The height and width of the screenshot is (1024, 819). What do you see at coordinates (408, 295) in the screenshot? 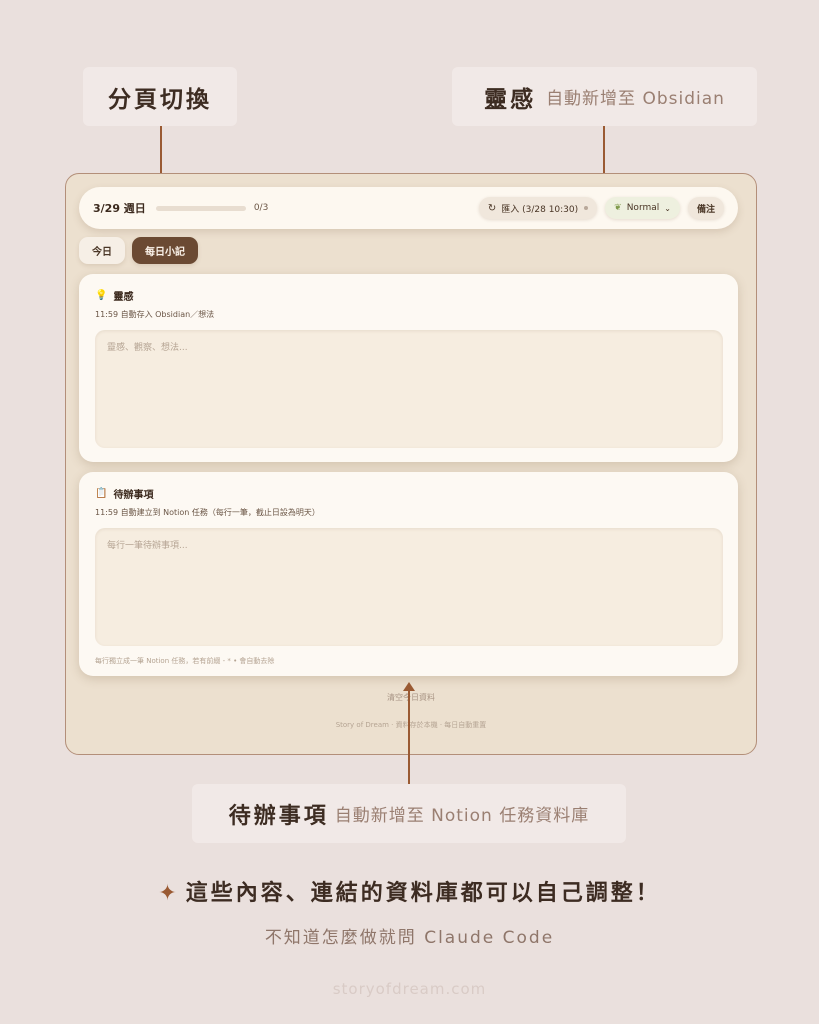
I see `inspiration-title: 💡 靈感` at bounding box center [408, 295].